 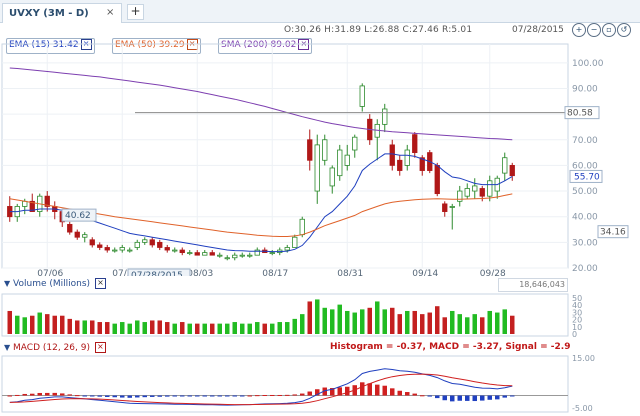 What do you see at coordinates (579, 30) in the screenshot?
I see `zoom-in-icon: +` at bounding box center [579, 30].